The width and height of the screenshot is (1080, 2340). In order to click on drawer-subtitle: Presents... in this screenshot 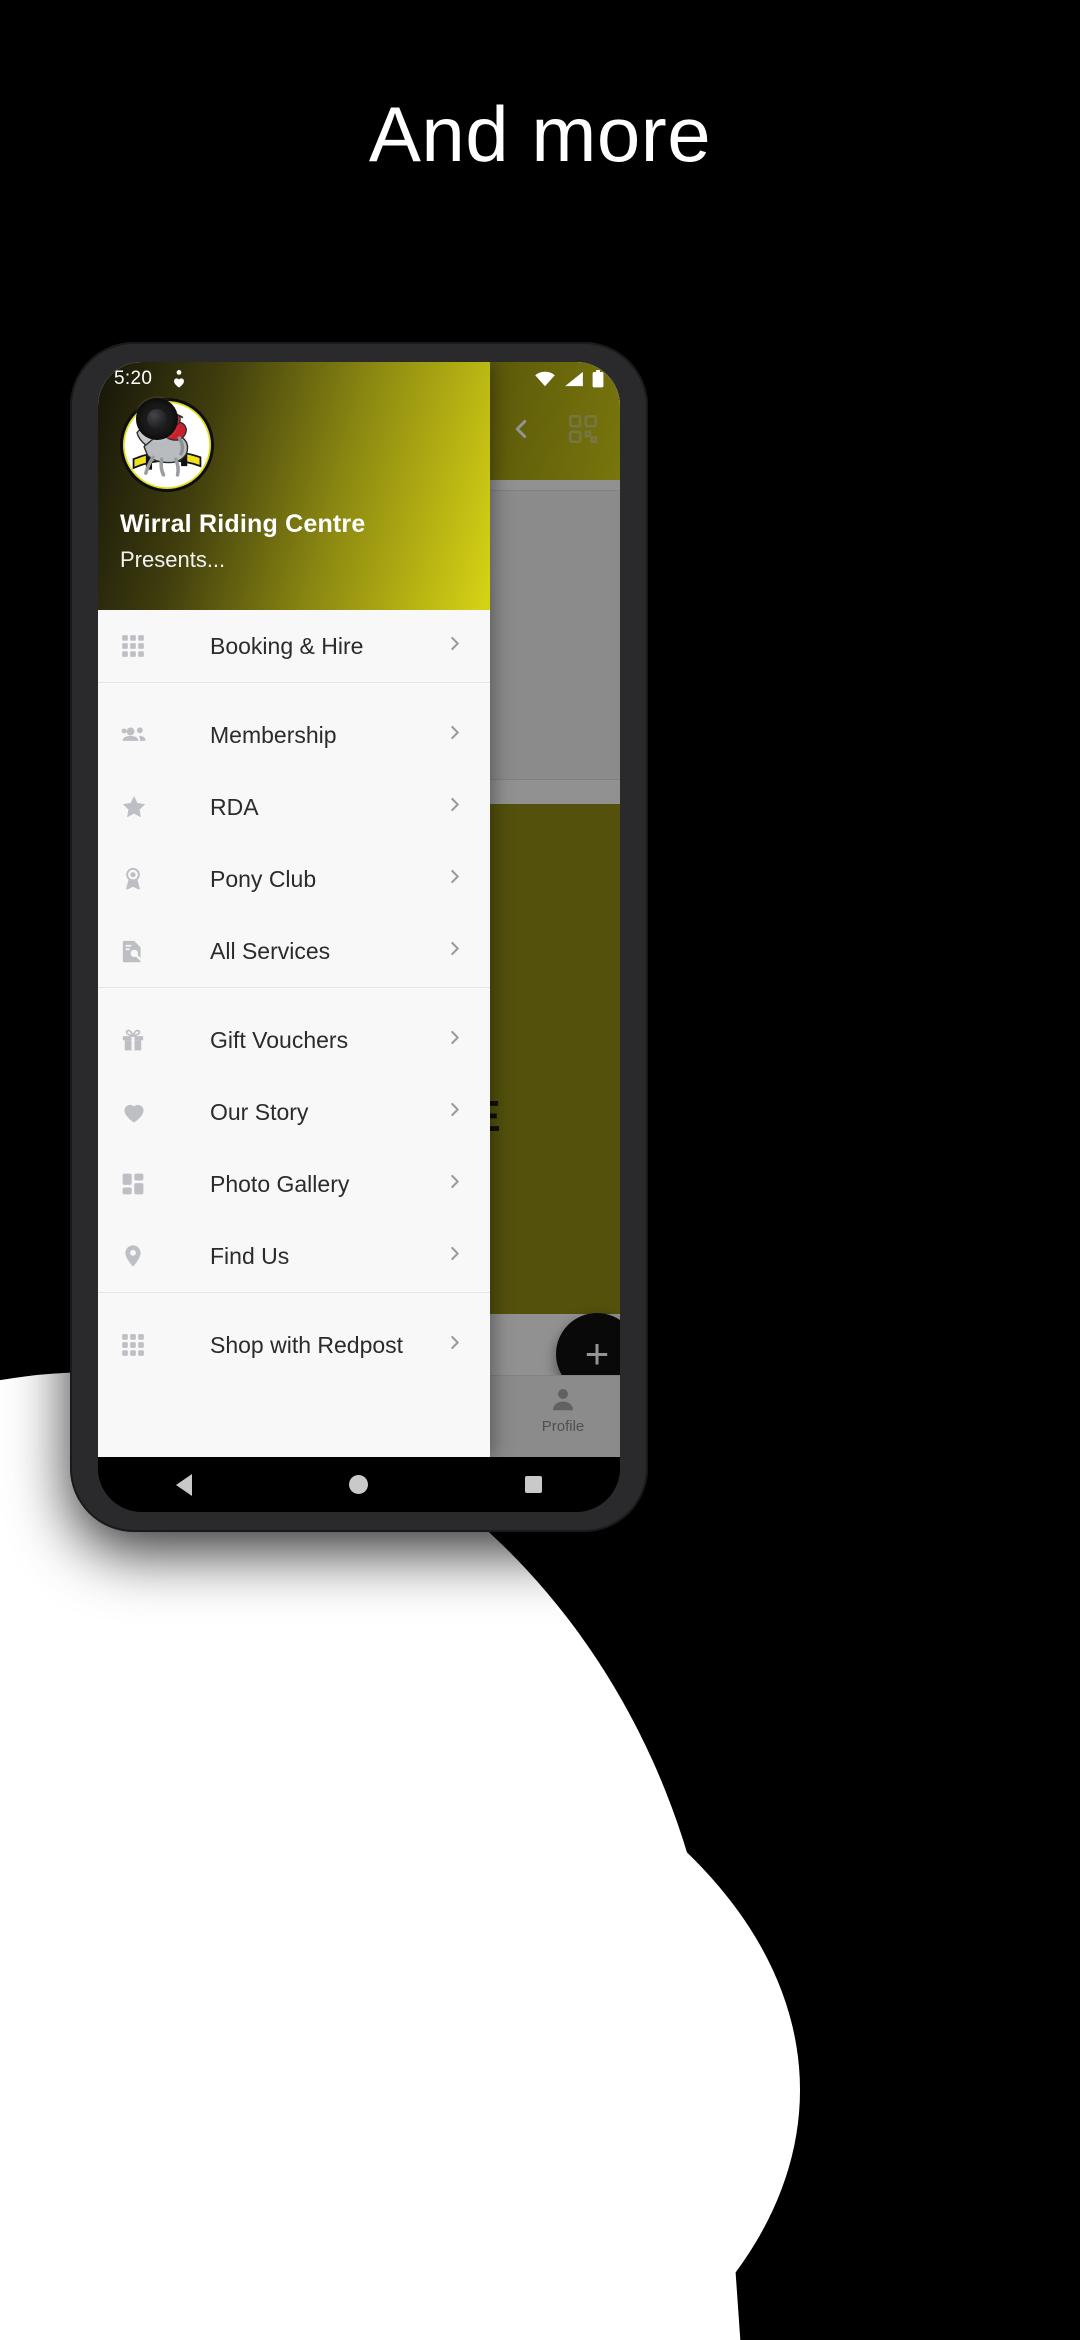, I will do `click(173, 559)`.